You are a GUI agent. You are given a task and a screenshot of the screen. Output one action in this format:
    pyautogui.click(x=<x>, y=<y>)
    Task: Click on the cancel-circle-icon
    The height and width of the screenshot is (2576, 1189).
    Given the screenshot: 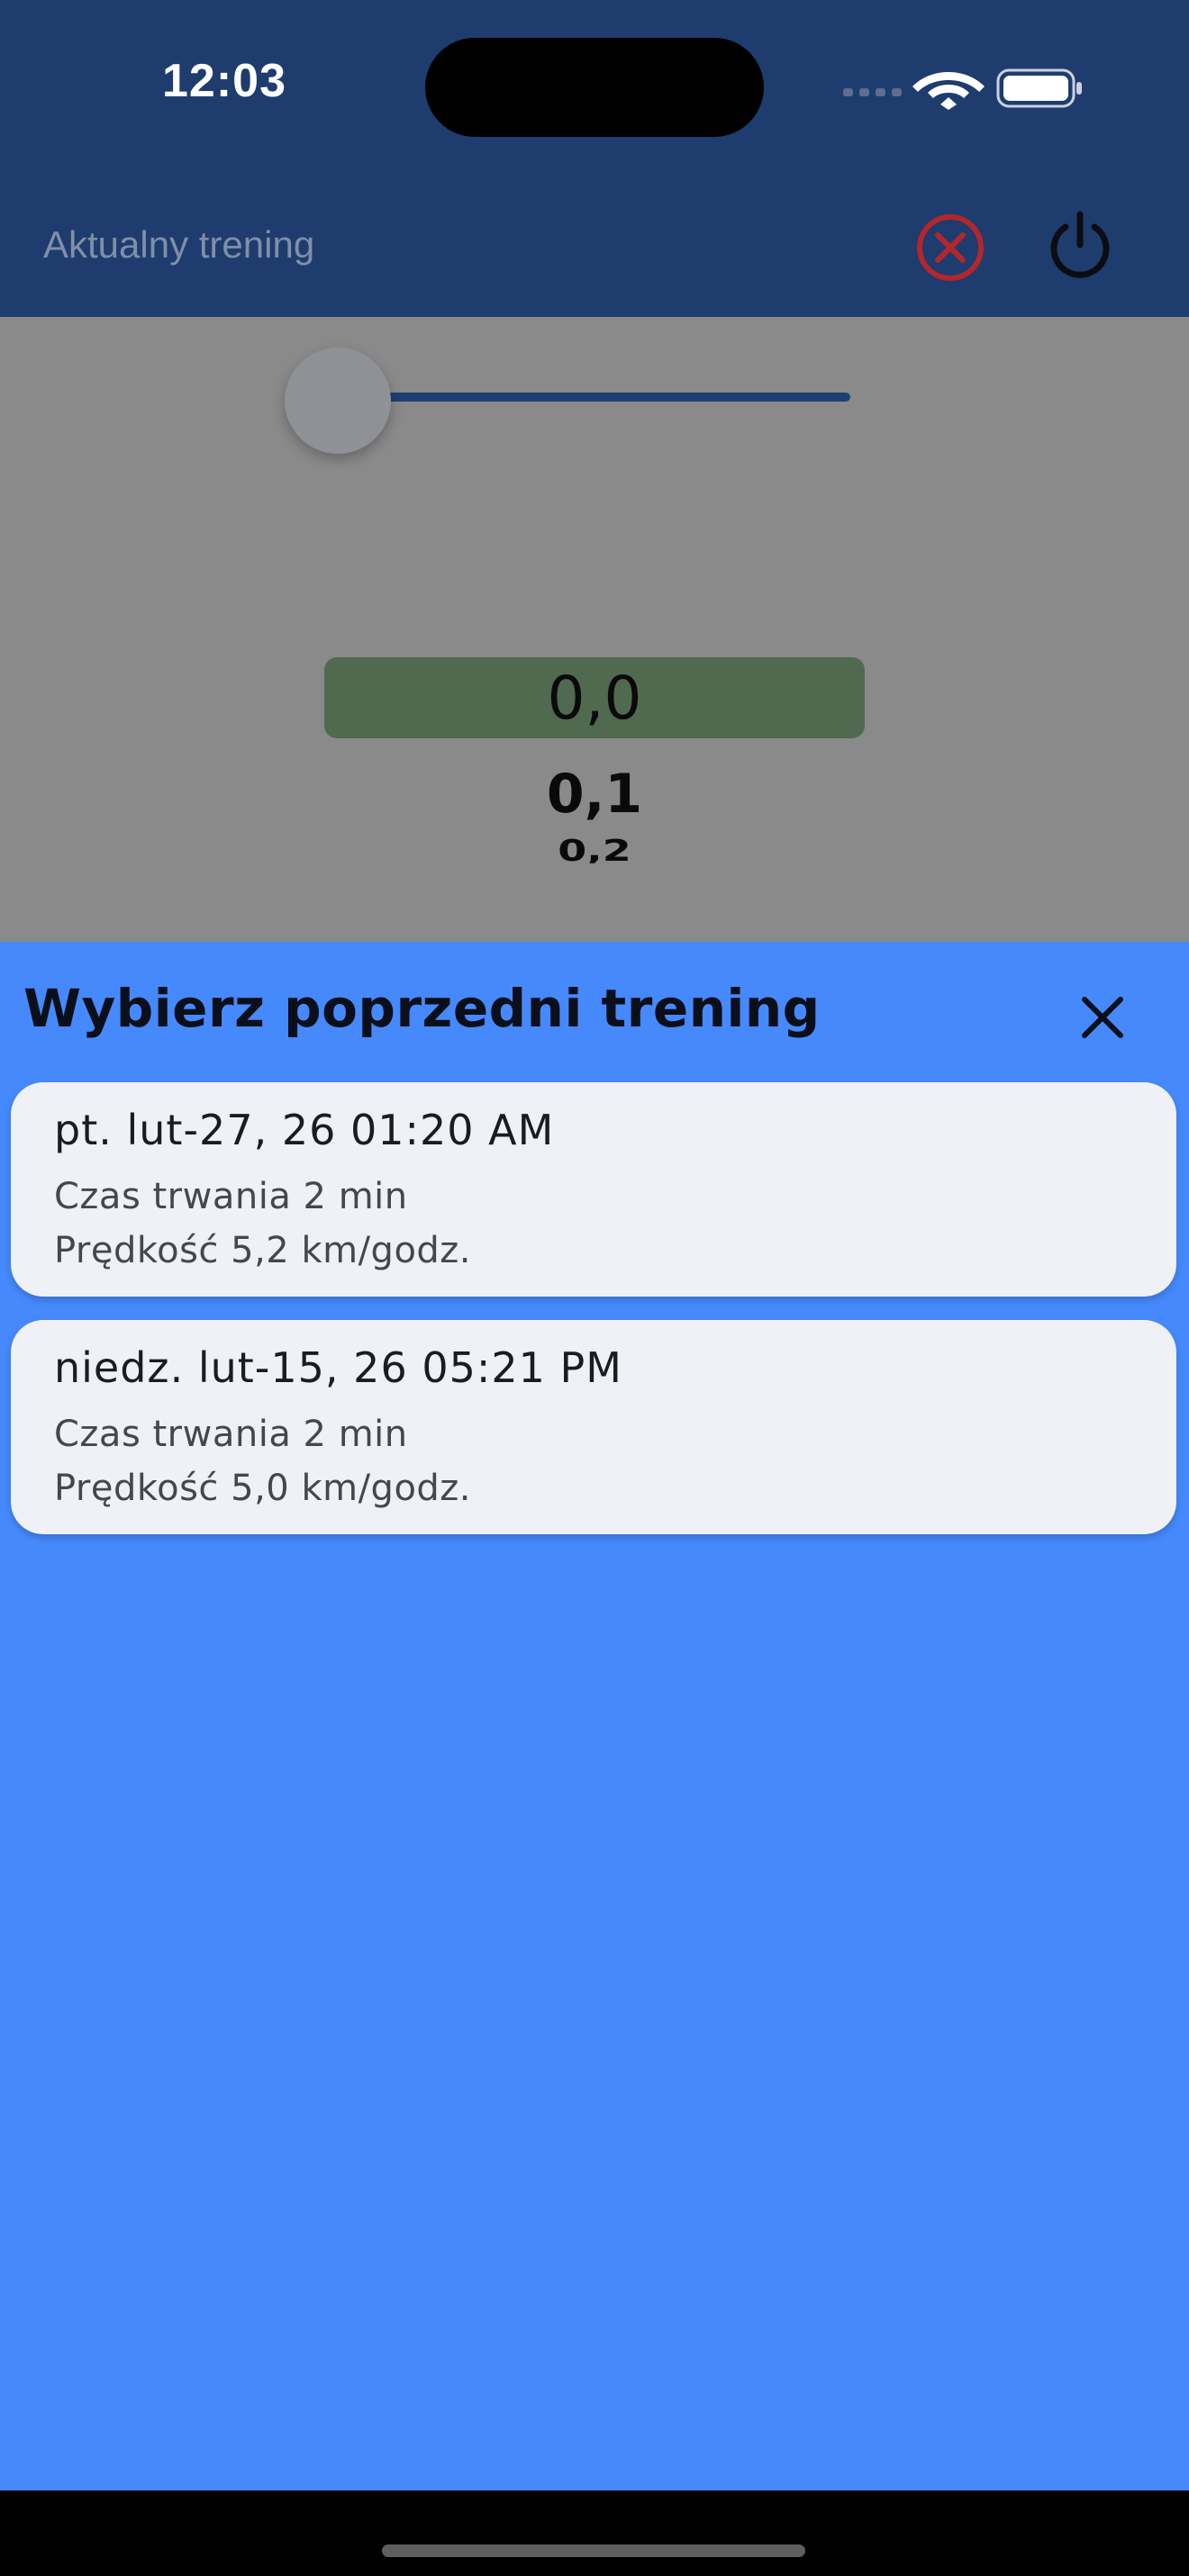 What is the action you would take?
    pyautogui.click(x=951, y=247)
    